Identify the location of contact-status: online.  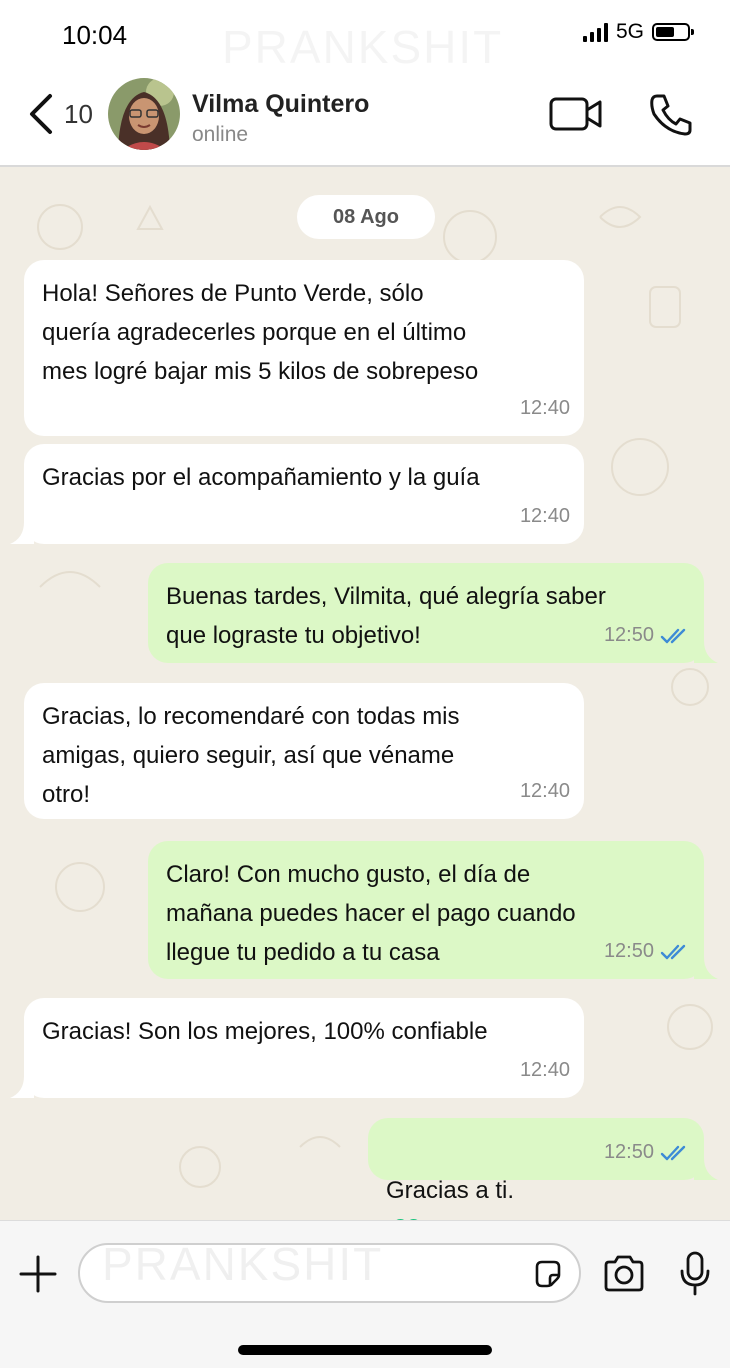
(220, 134).